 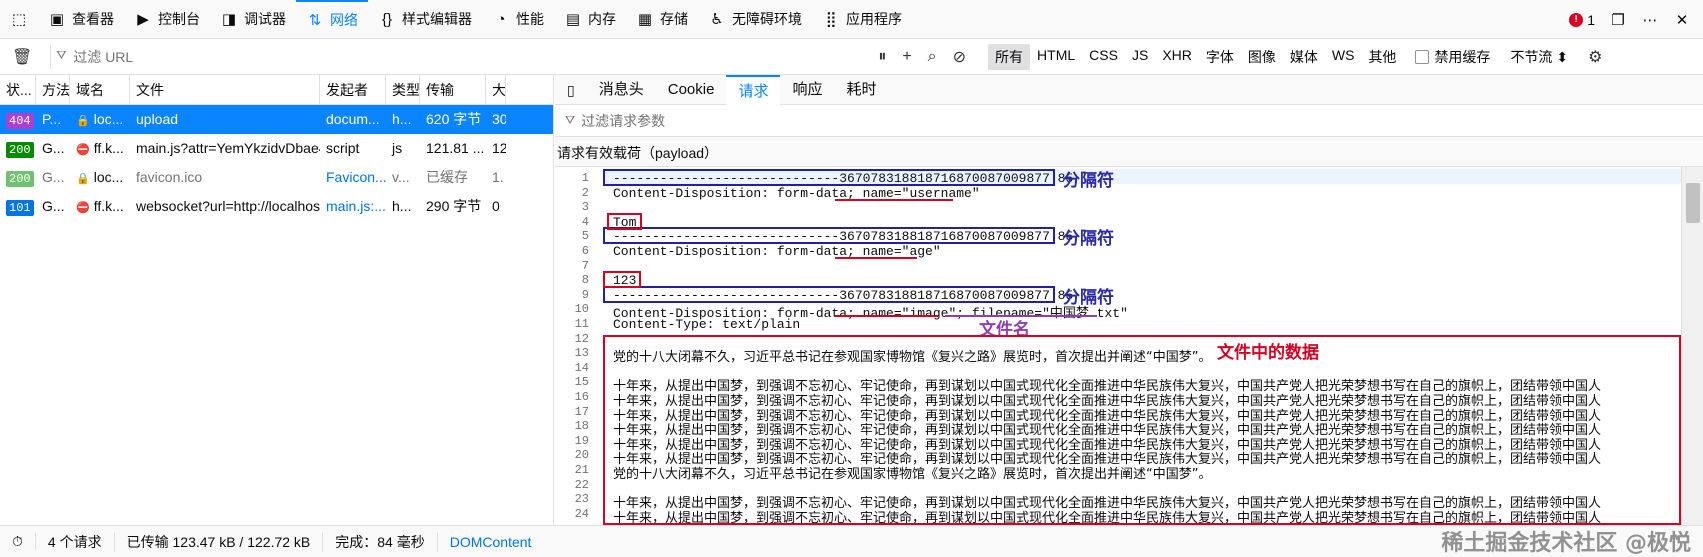 What do you see at coordinates (353, 90) in the screenshot?
I see `column-header: 发起者` at bounding box center [353, 90].